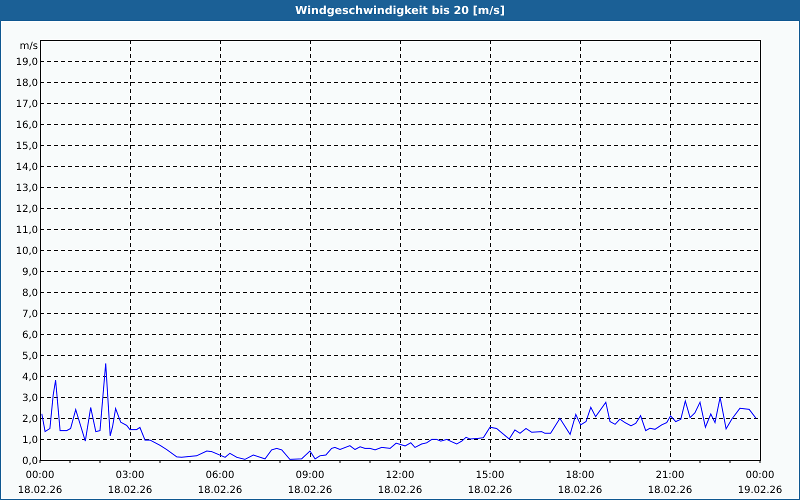 Image resolution: width=800 pixels, height=500 pixels. Describe the element at coordinates (580, 475) in the screenshot. I see `x-tick-time: 18:00` at that location.